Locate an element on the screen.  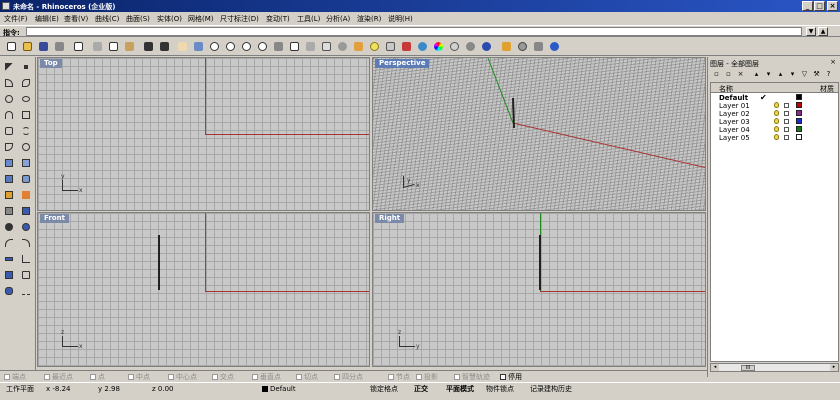
osnap-quadrant: 四分点 is located at coordinates (348, 377).